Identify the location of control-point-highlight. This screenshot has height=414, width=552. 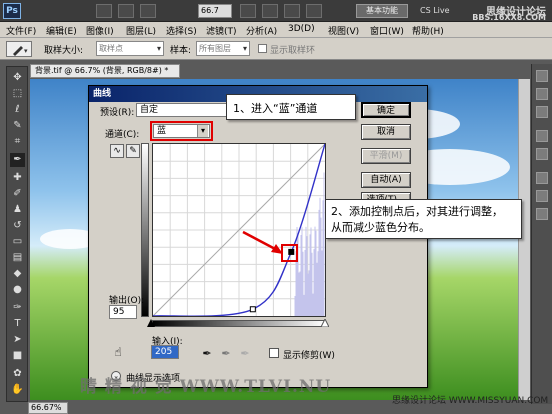
(289, 253).